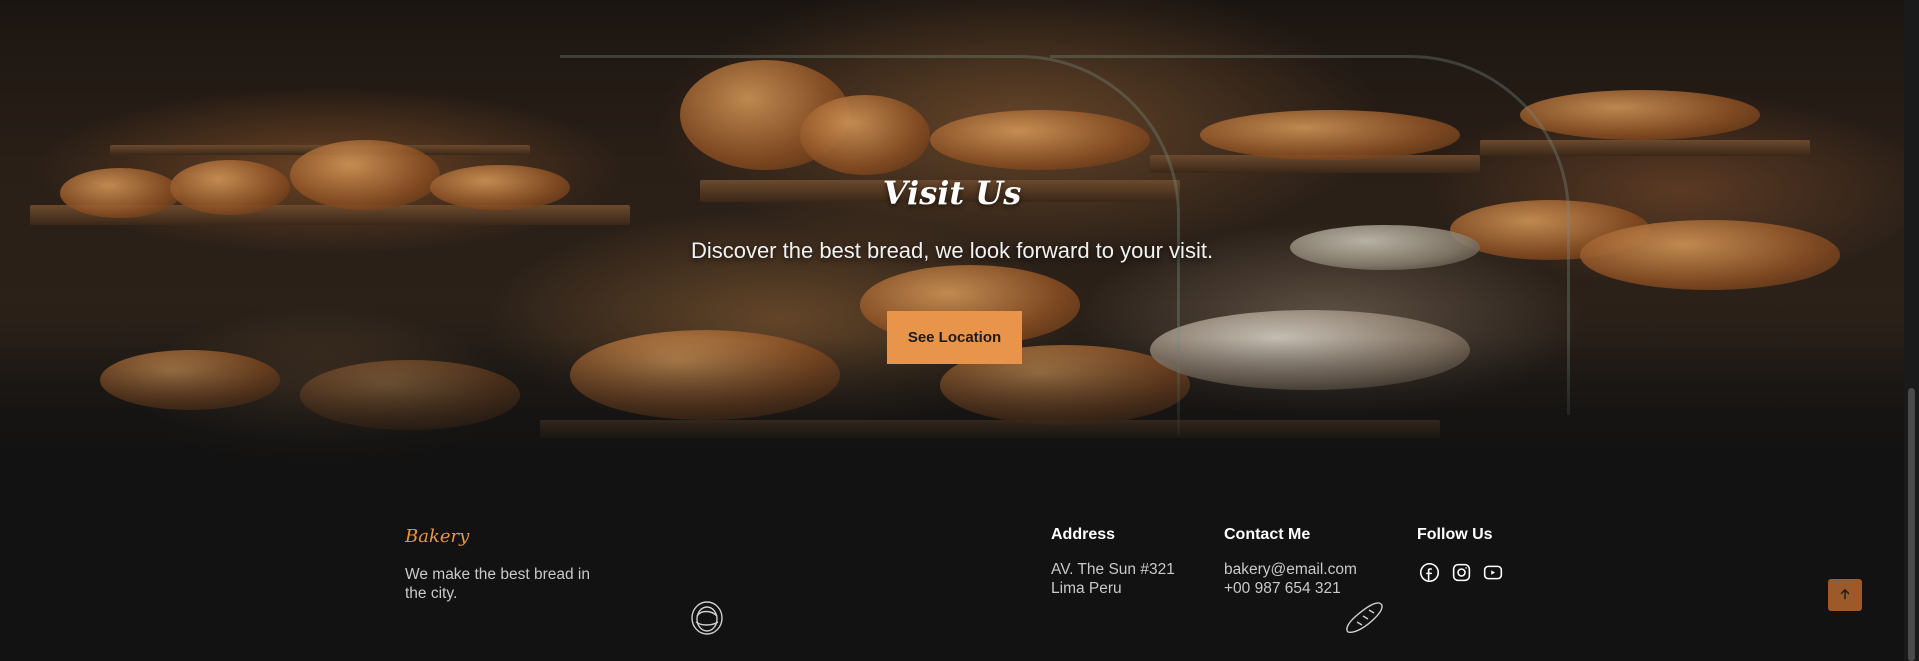 This screenshot has width=1919, height=661. I want to click on youtube-icon, so click(1493, 572).